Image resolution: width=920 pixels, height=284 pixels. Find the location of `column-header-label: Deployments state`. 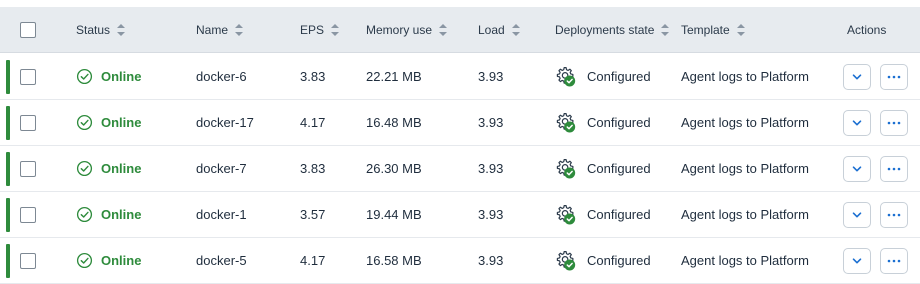

column-header-label: Deployments state is located at coordinates (605, 29).